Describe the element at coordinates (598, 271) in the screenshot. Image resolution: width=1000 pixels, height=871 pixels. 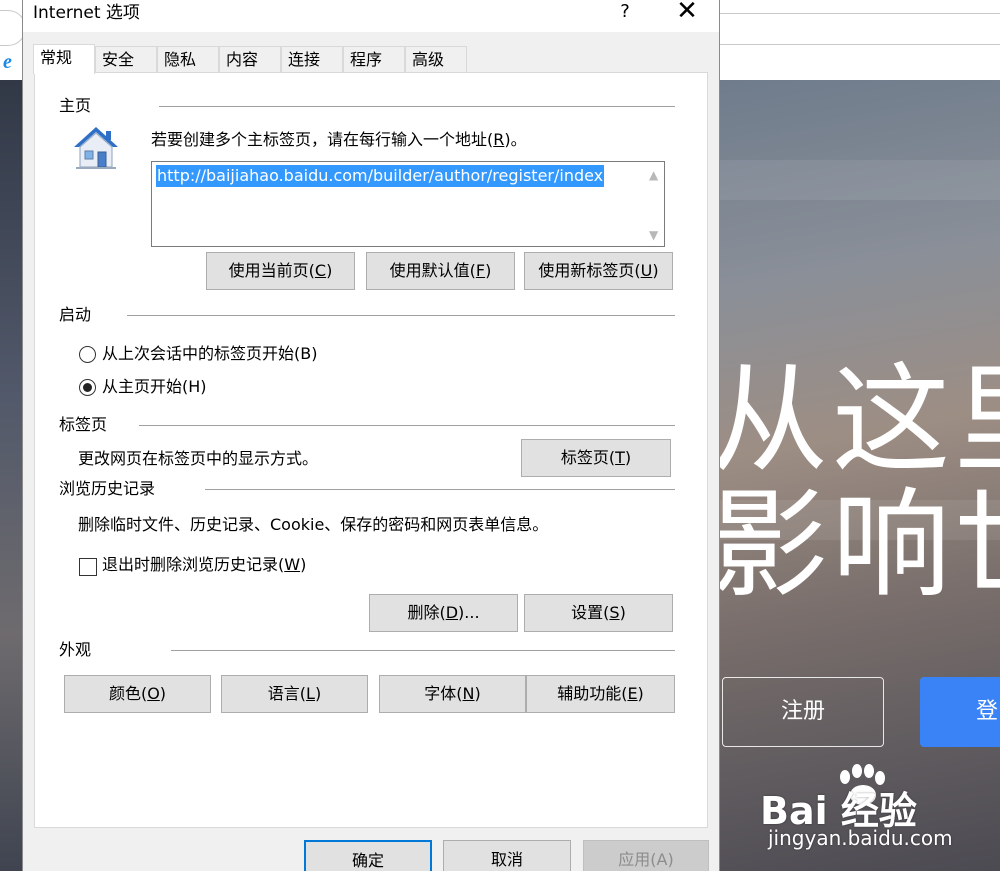
I see `use-new-tab-button: 使用新标签页(U)` at that location.